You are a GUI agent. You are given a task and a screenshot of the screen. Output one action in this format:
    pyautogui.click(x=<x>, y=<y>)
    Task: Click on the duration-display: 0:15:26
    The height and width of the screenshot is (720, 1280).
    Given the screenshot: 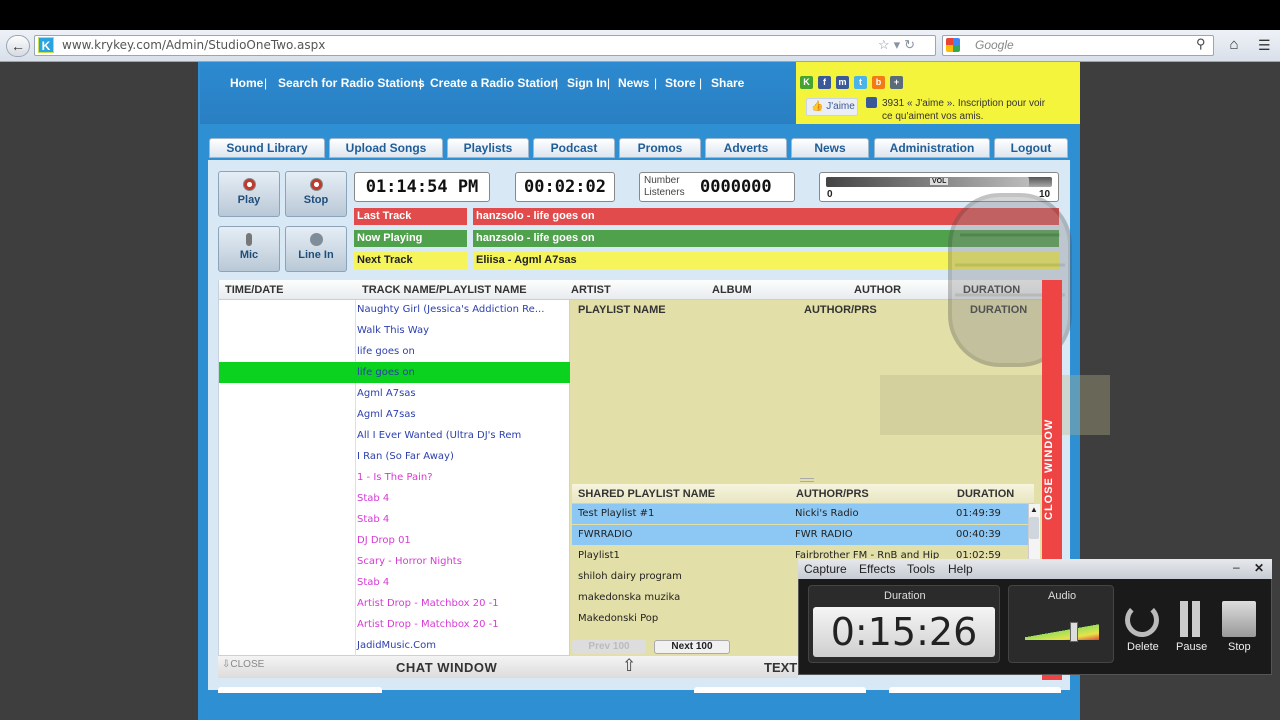 What is the action you would take?
    pyautogui.click(x=904, y=632)
    